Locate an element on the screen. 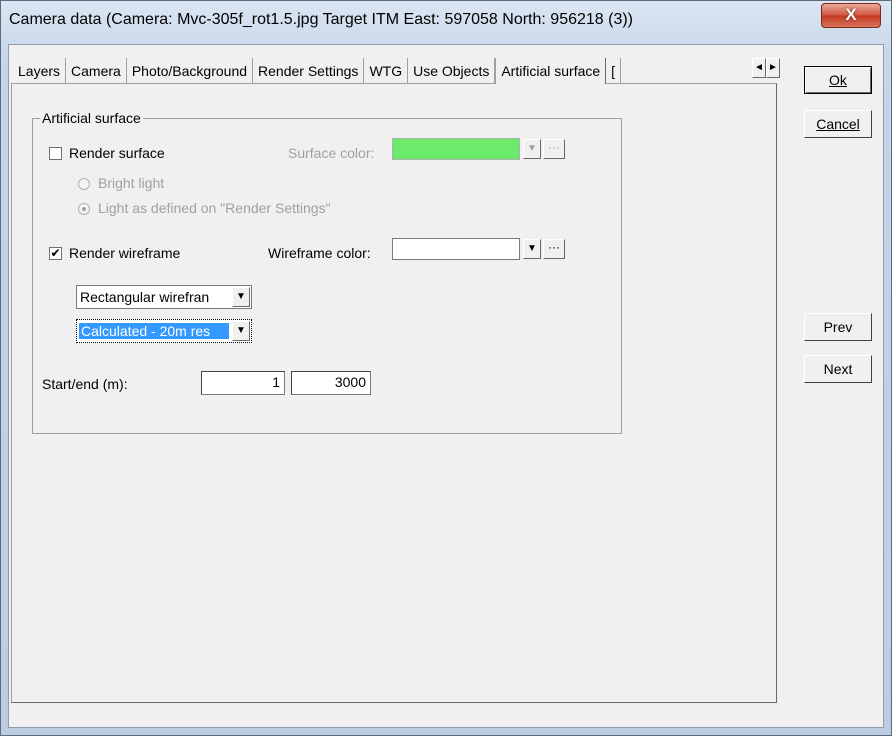 This screenshot has height=736, width=892. wireframe-color-swatch is located at coordinates (456, 249).